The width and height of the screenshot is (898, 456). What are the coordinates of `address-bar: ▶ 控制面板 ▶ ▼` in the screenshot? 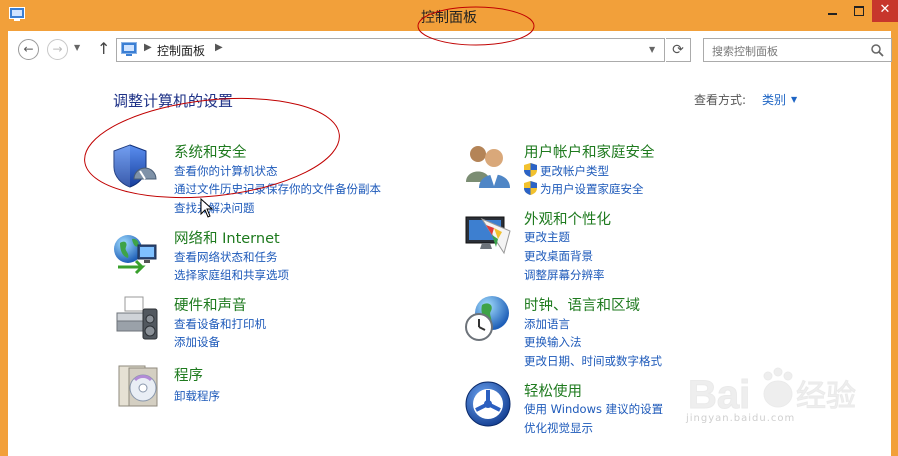 It's located at (390, 50).